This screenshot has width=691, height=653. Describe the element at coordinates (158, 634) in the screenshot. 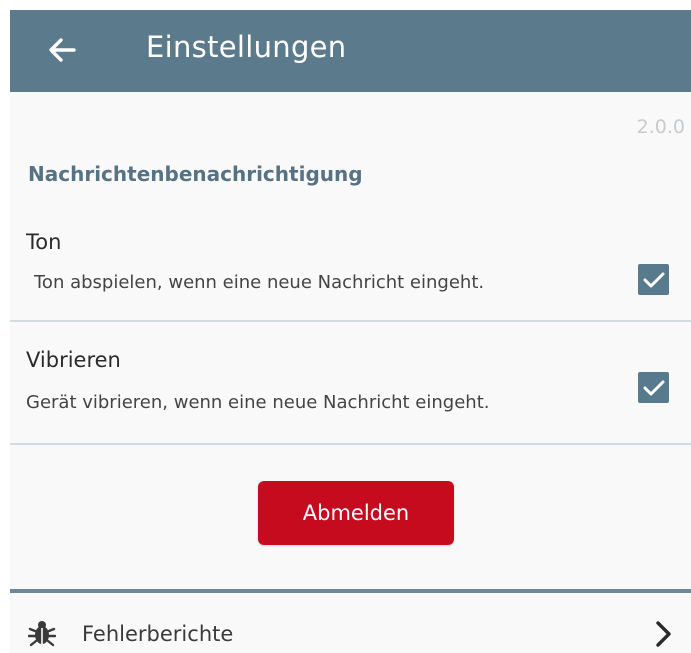

I see `bug-report-label: Fehlerberichte` at that location.